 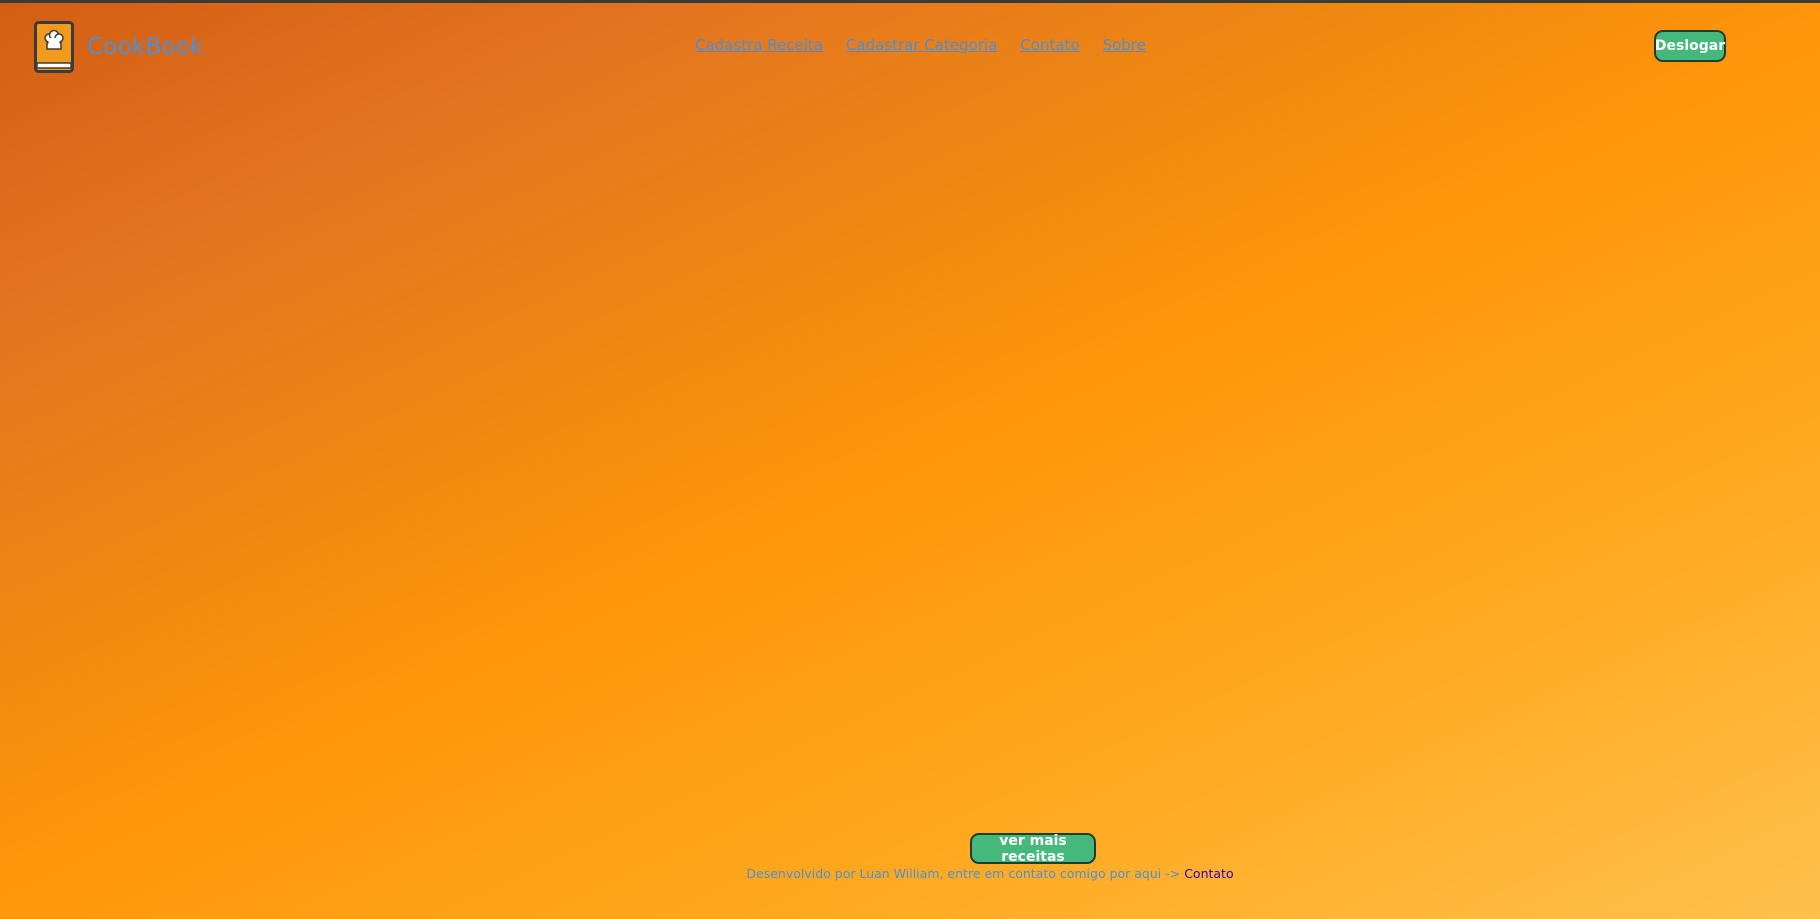 What do you see at coordinates (1124, 45) in the screenshot?
I see `nav-item-sobre: Sobre` at bounding box center [1124, 45].